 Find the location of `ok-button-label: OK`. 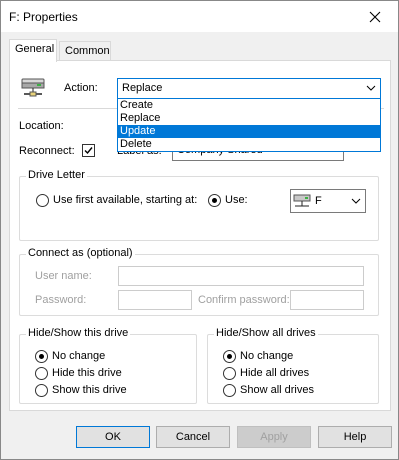

ok-button-label: OK is located at coordinates (113, 437).